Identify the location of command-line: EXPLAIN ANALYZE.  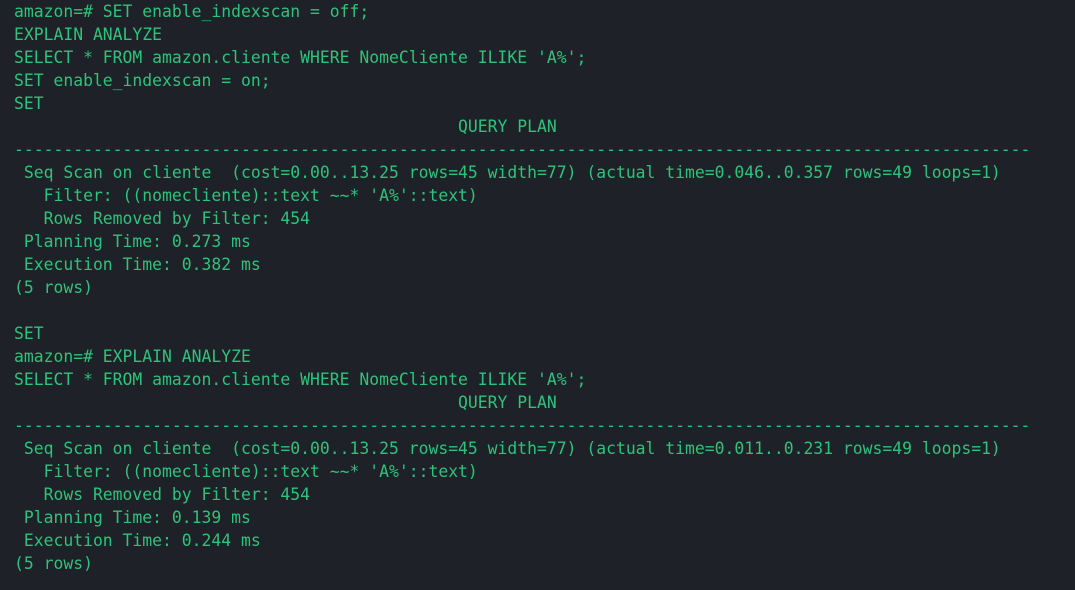
(88, 34).